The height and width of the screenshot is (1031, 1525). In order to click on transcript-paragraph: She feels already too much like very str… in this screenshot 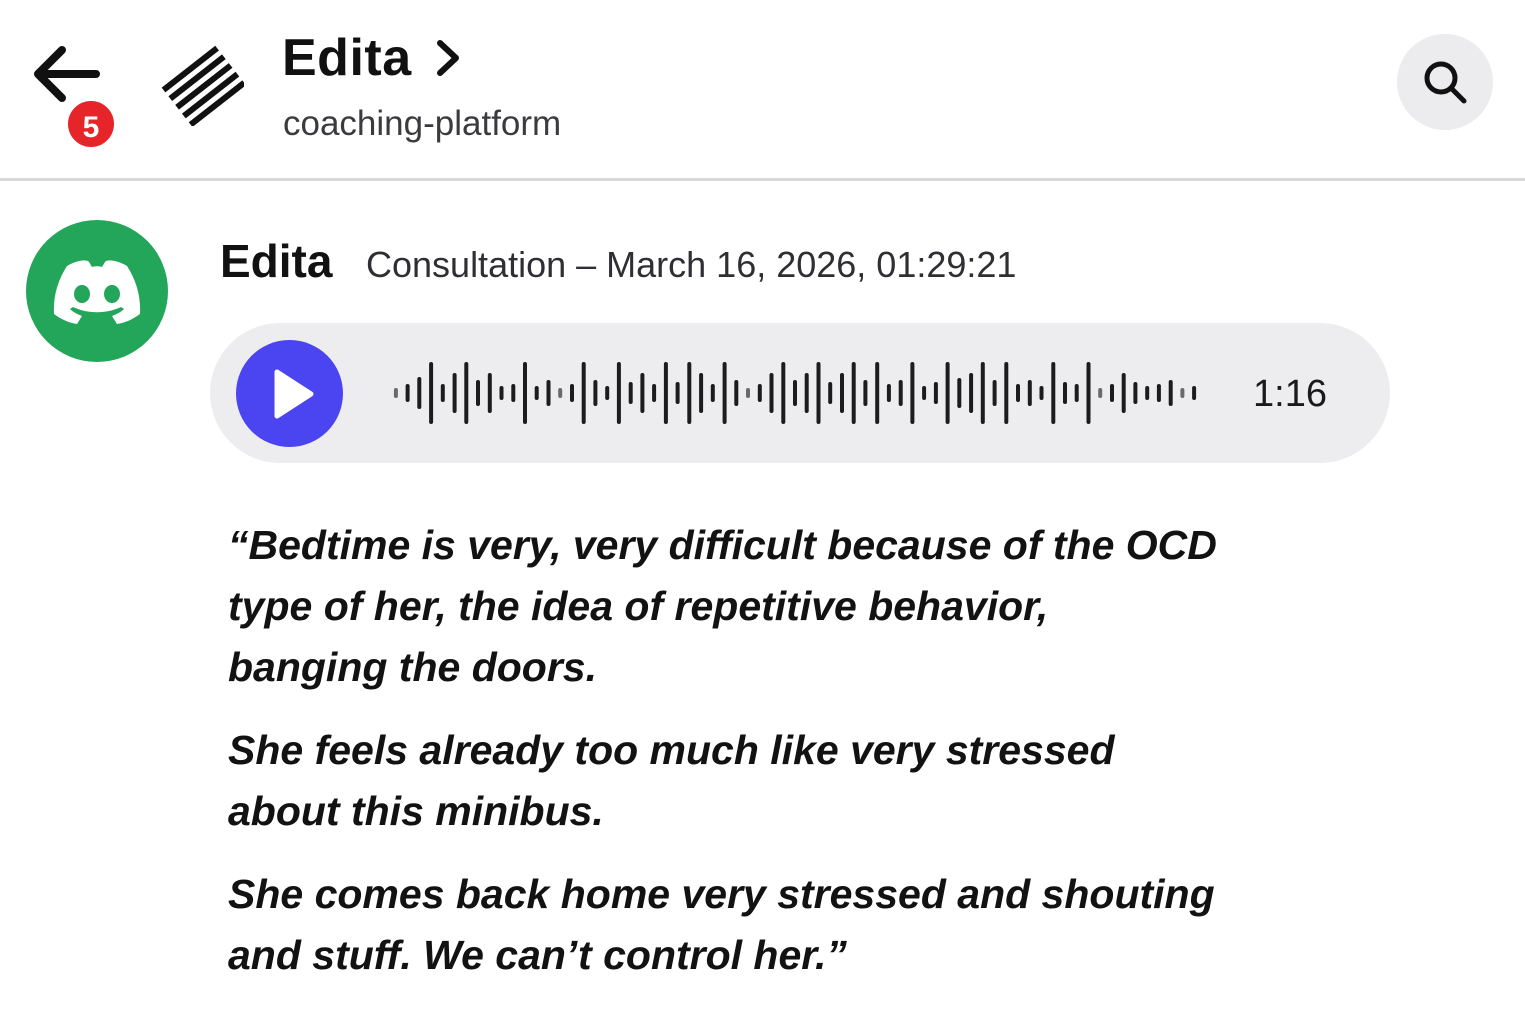, I will do `click(671, 780)`.